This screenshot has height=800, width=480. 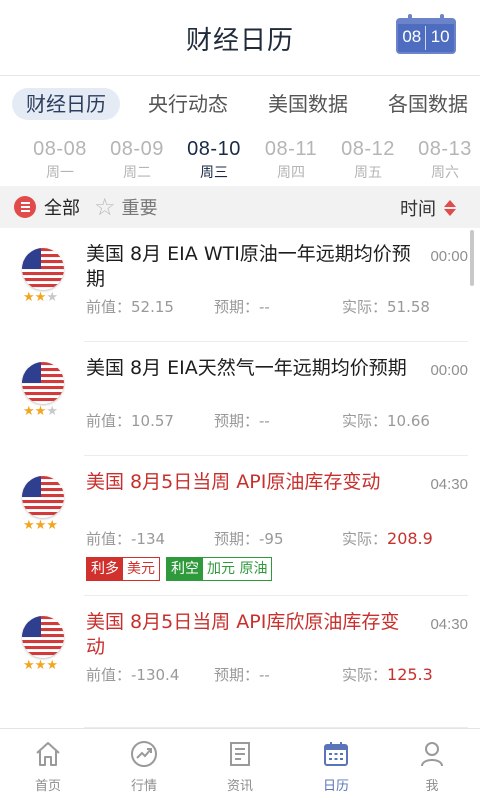 I want to click on nav-market: 行情, so click(x=144, y=764).